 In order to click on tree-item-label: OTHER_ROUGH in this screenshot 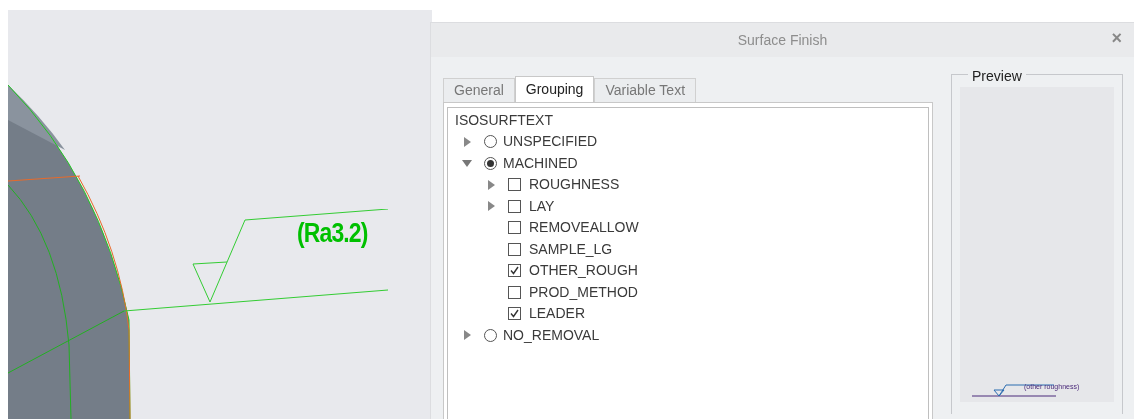, I will do `click(583, 271)`.